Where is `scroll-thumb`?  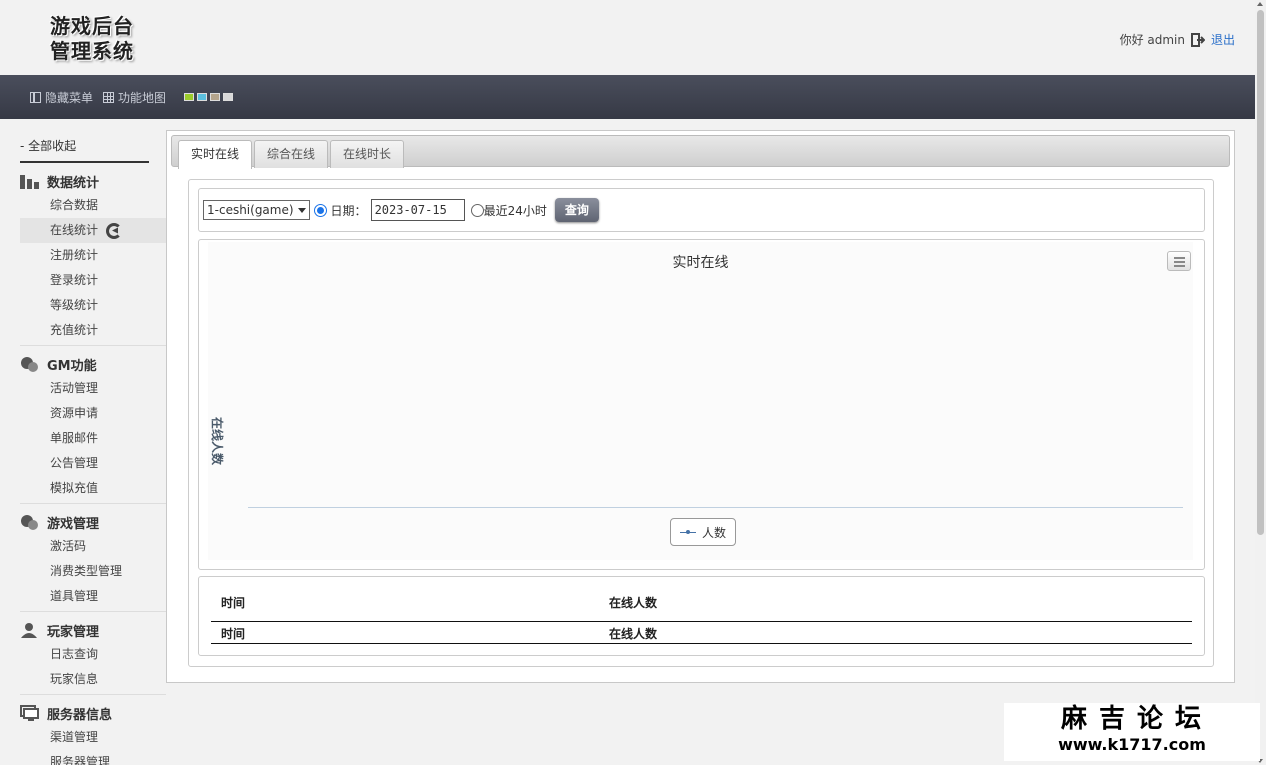 scroll-thumb is located at coordinates (1260, 272).